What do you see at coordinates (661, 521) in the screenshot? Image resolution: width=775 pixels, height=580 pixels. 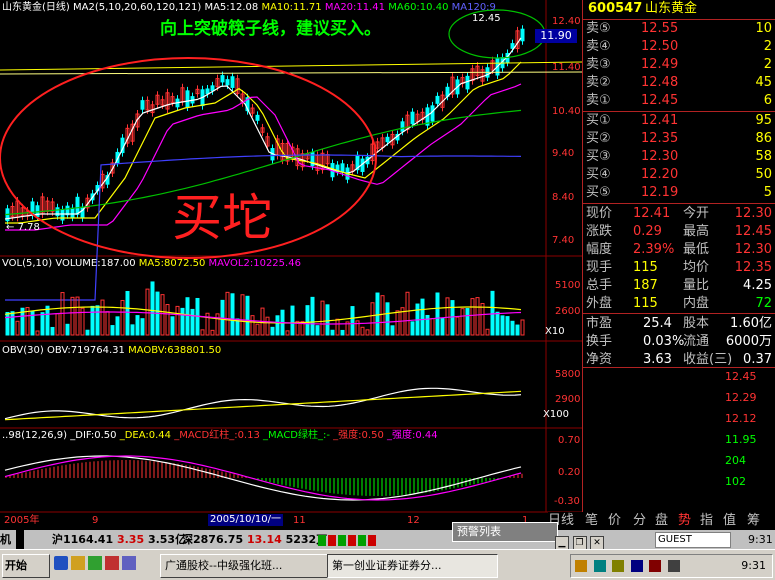 I see `view-tab: 盘` at bounding box center [661, 521].